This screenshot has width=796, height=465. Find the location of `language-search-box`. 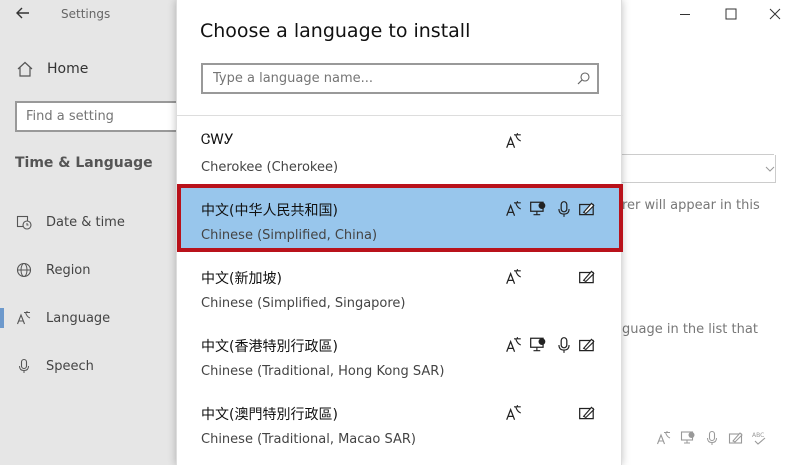

language-search-box is located at coordinates (400, 78).